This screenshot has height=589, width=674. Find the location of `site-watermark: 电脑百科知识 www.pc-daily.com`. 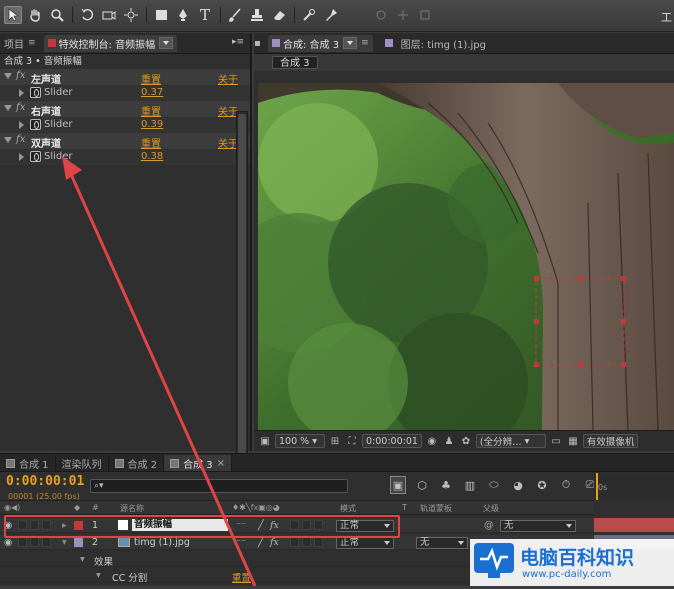

site-watermark: 电脑百科知识 www.pc-daily.com is located at coordinates (572, 560).